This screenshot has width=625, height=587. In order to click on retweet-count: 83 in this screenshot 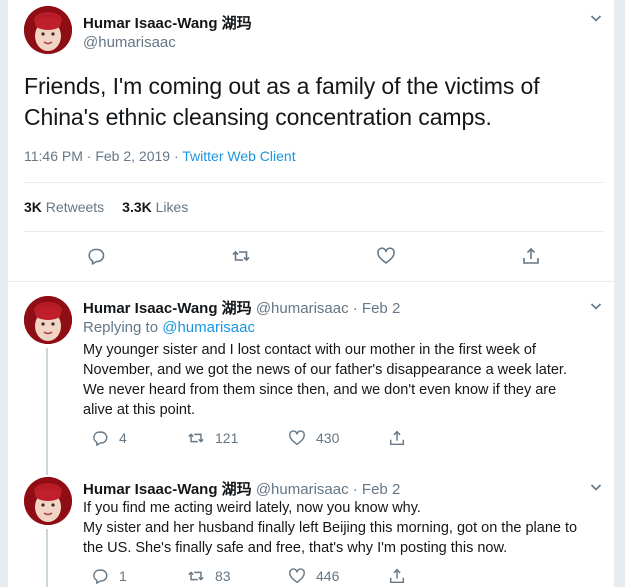, I will do `click(223, 576)`.